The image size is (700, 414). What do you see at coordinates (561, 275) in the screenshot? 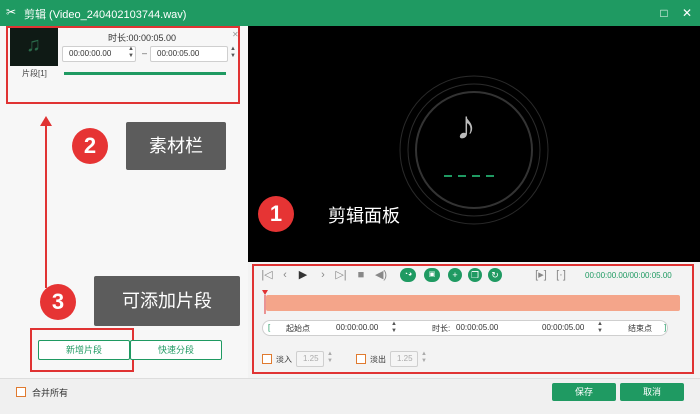
I see `mark-out-icon: [·]` at bounding box center [561, 275].